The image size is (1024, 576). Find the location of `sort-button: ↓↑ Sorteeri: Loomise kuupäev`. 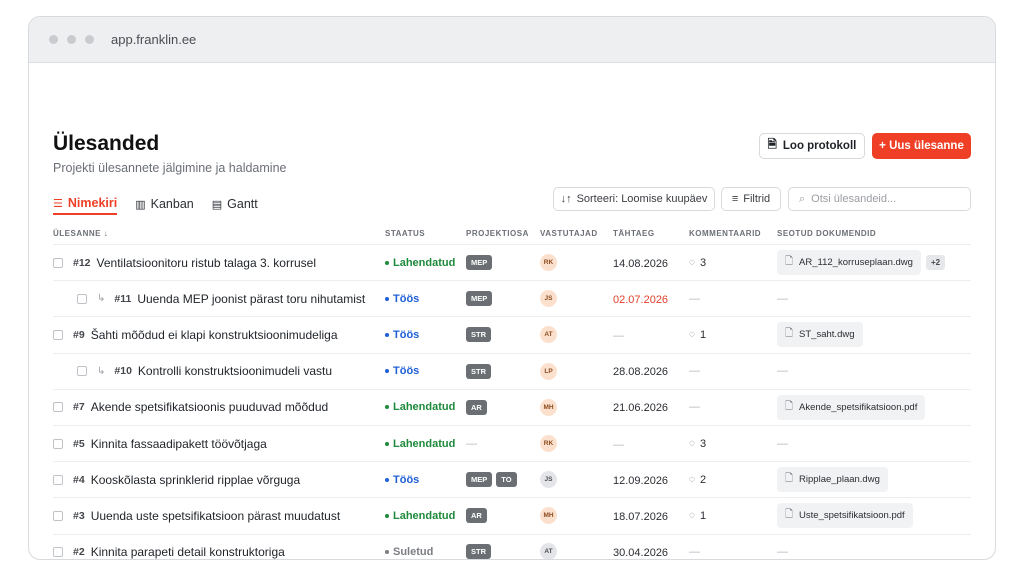

sort-button: ↓↑ Sorteeri: Loomise kuupäev is located at coordinates (634, 199).